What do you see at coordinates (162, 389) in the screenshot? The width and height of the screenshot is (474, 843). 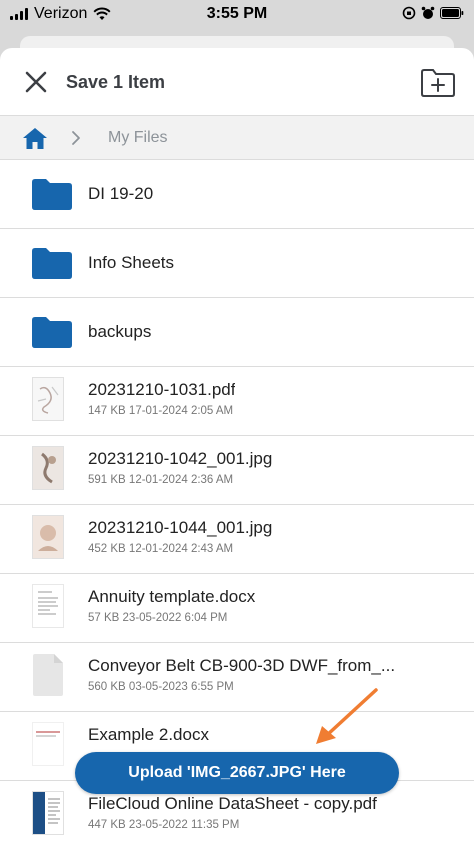 I see `item-name: 20231210-1031.pdf` at bounding box center [162, 389].